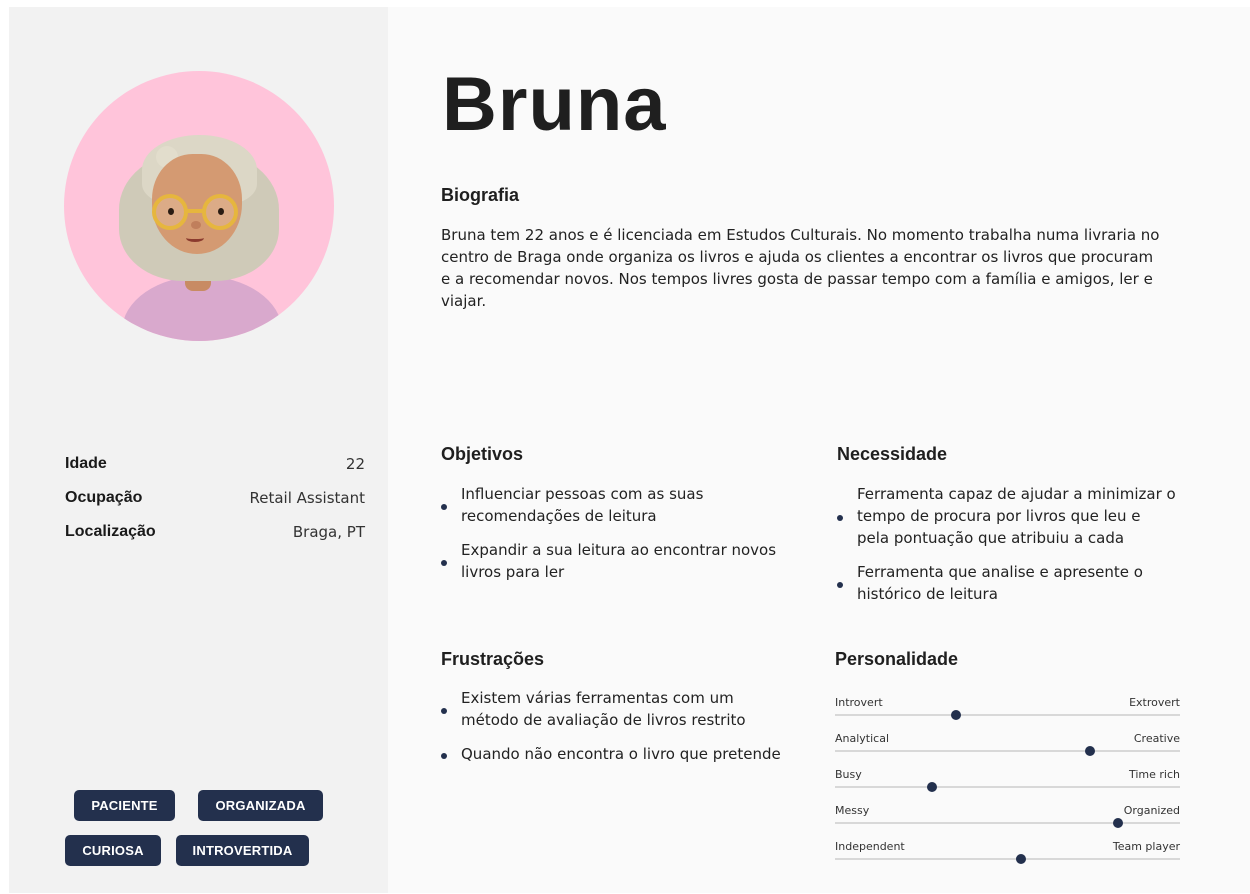 This screenshot has width=1250, height=894. Describe the element at coordinates (124, 805) in the screenshot. I see `tag-paciente: PACIENTE` at that location.